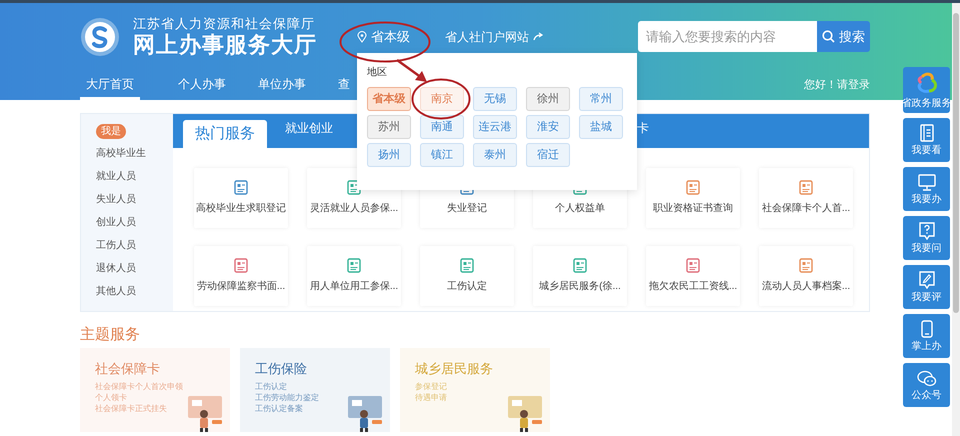 This screenshot has width=960, height=436. What do you see at coordinates (134, 154) in the screenshot?
I see `category-link: 高校毕业生` at bounding box center [134, 154].